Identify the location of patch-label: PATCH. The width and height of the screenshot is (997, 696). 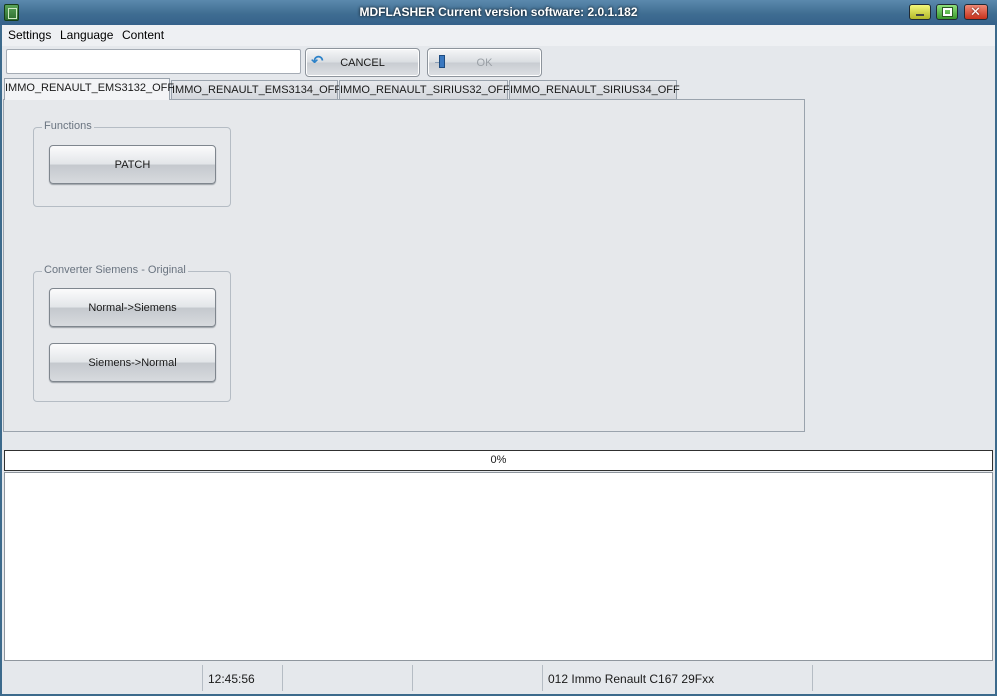
(132, 165).